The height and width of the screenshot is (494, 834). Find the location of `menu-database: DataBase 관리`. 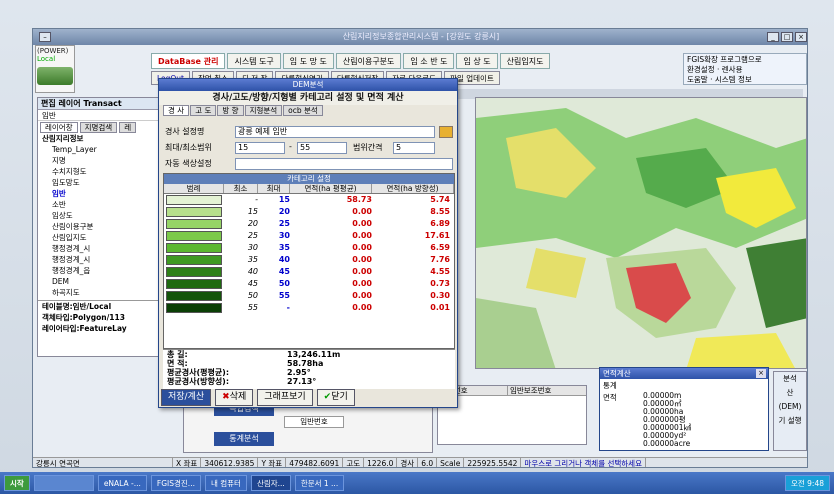

menu-database: DataBase 관리 is located at coordinates (188, 61).